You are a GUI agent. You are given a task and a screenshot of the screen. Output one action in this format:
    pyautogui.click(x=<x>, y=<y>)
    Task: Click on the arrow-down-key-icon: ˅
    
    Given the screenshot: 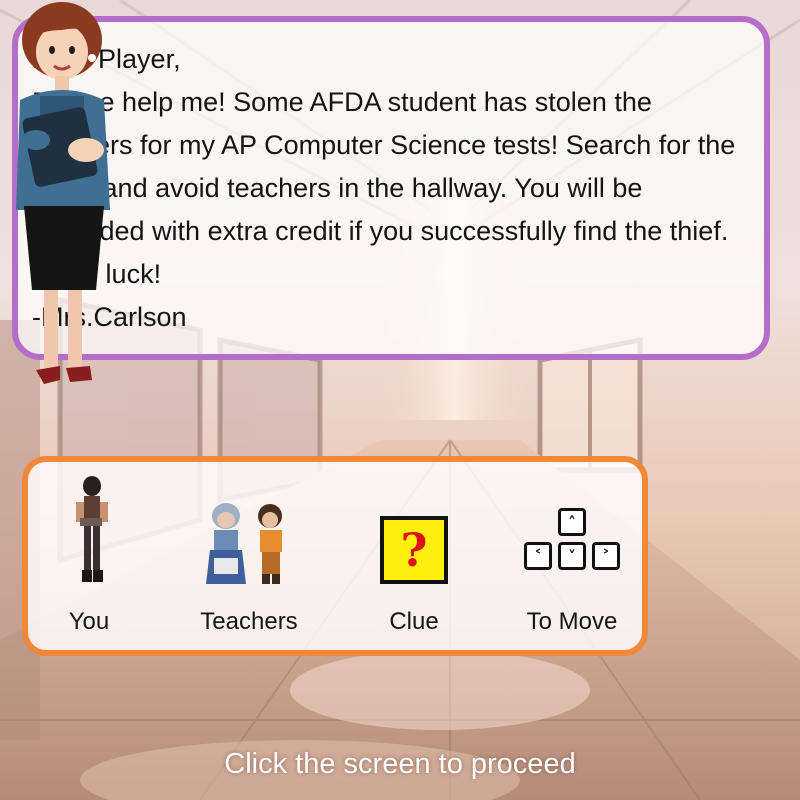 What is the action you would take?
    pyautogui.click(x=572, y=556)
    